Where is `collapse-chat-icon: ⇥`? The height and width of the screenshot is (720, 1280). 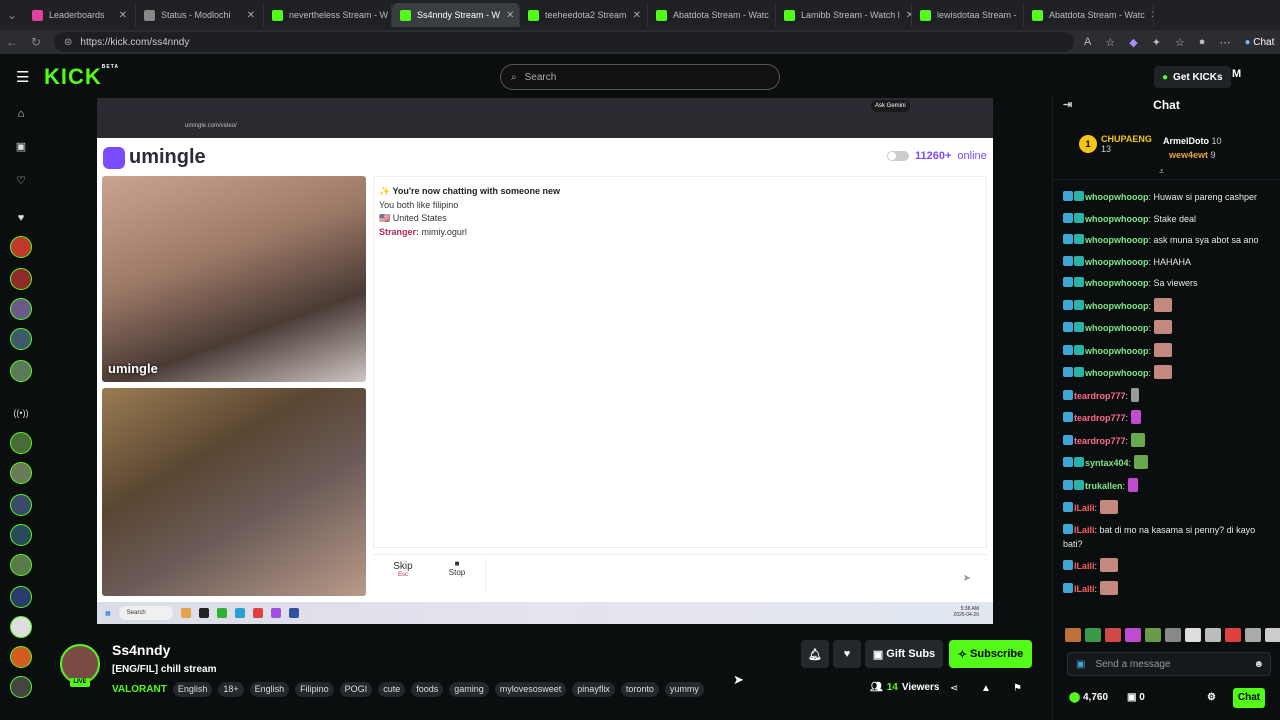 collapse-chat-icon: ⇥ is located at coordinates (1067, 104).